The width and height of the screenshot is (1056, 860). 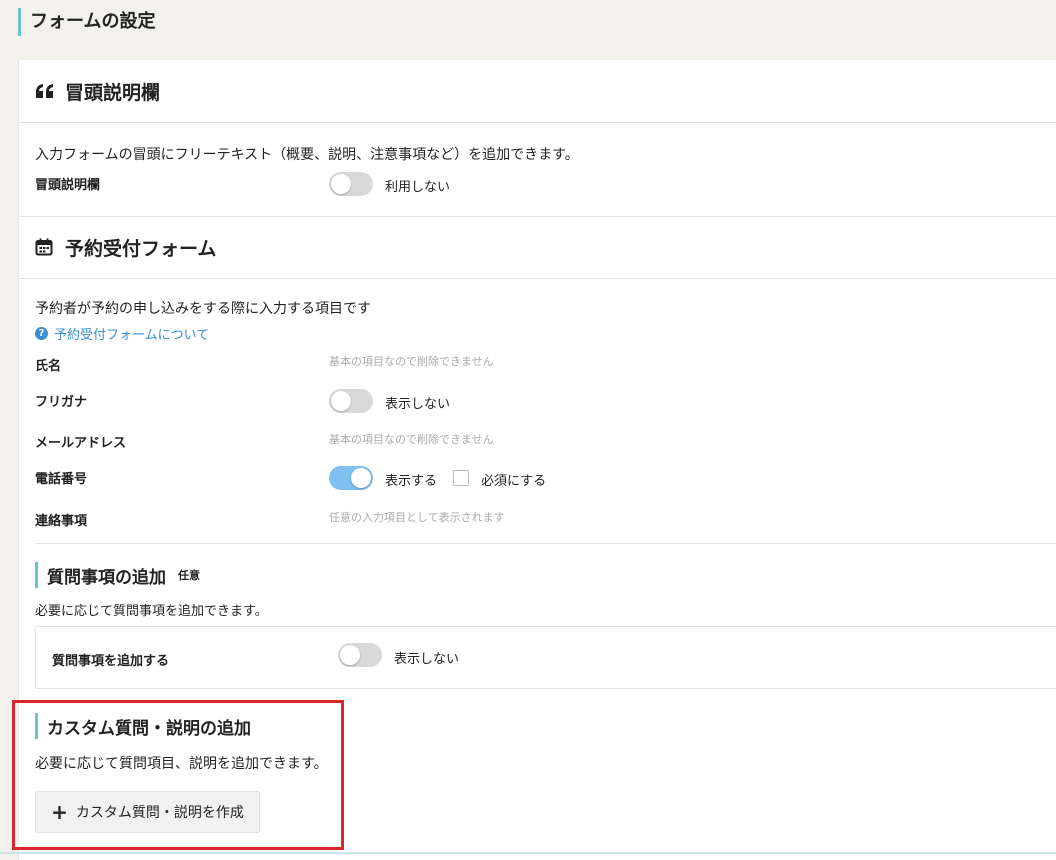 I want to click on booking-section-heading: 予約受付フォーム, so click(x=125, y=247).